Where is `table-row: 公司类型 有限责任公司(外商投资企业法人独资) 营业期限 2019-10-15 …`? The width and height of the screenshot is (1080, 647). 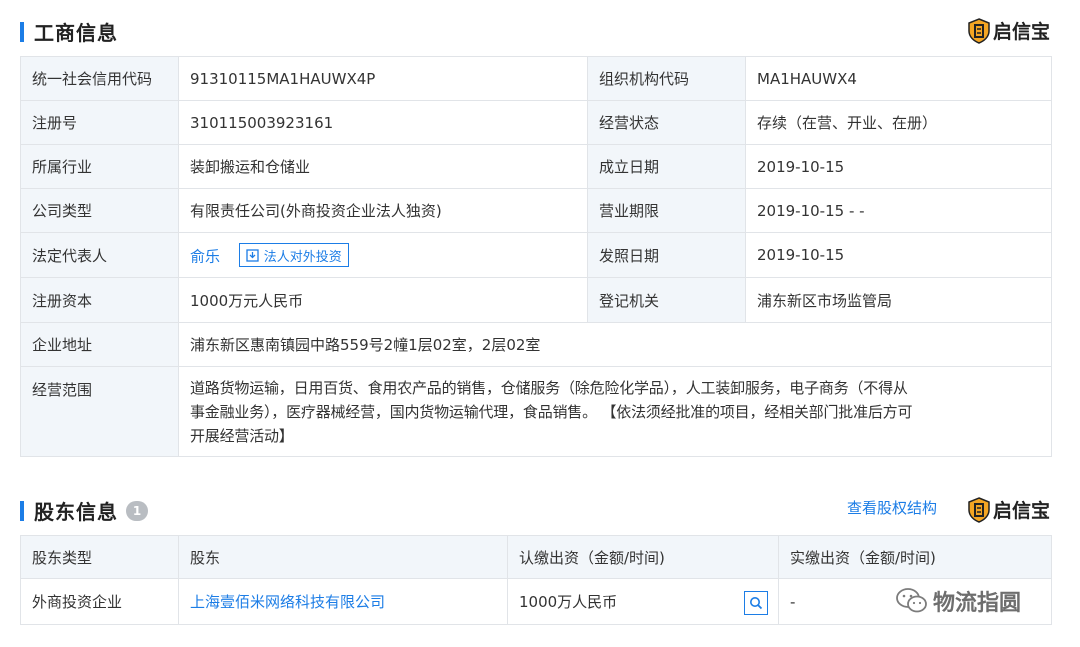 table-row: 公司类型 有限责任公司(外商投资企业法人独资) 营业期限 2019-10-15 … is located at coordinates (536, 210).